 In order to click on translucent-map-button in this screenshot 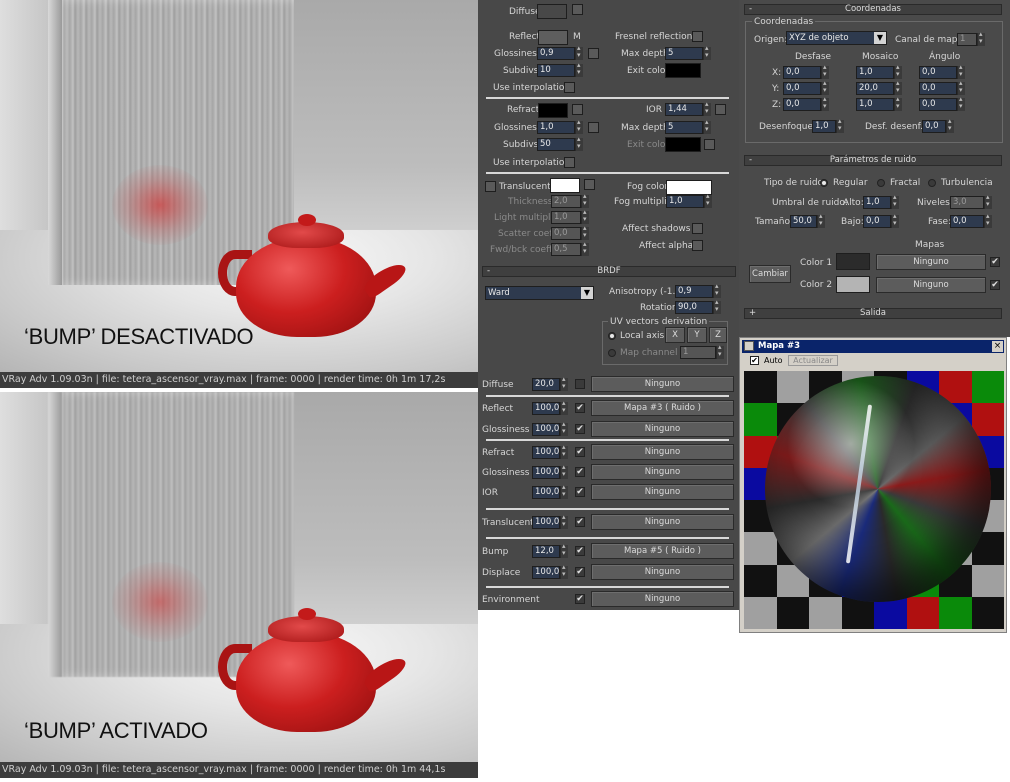, I will do `click(589, 184)`.